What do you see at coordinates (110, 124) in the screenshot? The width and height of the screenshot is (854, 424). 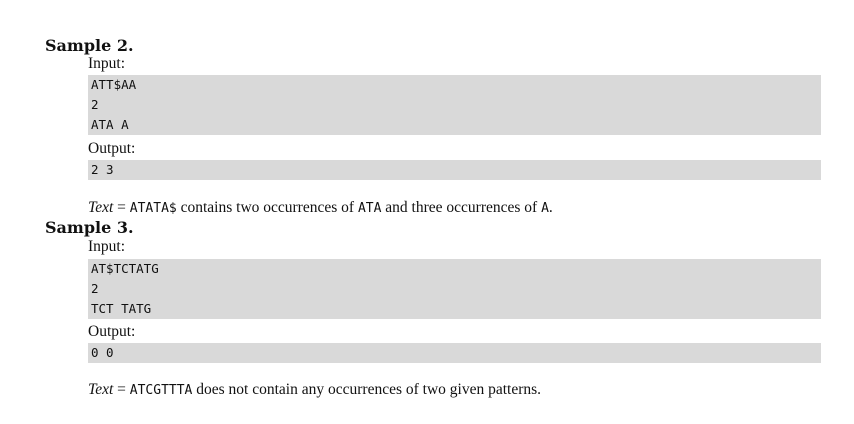 I see `code-line: ATA A` at bounding box center [110, 124].